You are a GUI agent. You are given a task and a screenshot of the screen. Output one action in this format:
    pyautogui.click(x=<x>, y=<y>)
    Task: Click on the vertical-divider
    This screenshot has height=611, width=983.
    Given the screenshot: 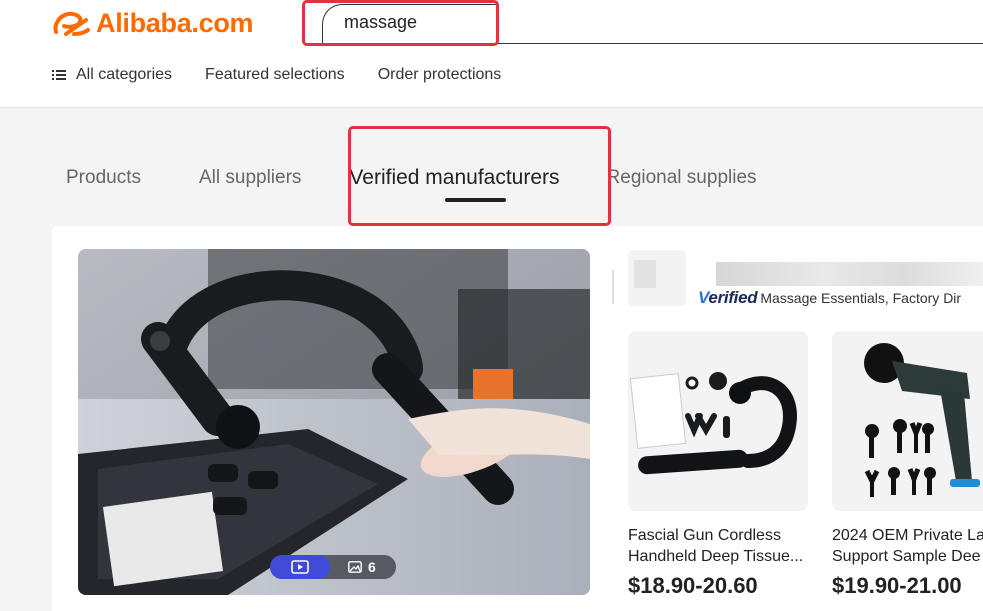 What is the action you would take?
    pyautogui.click(x=613, y=287)
    